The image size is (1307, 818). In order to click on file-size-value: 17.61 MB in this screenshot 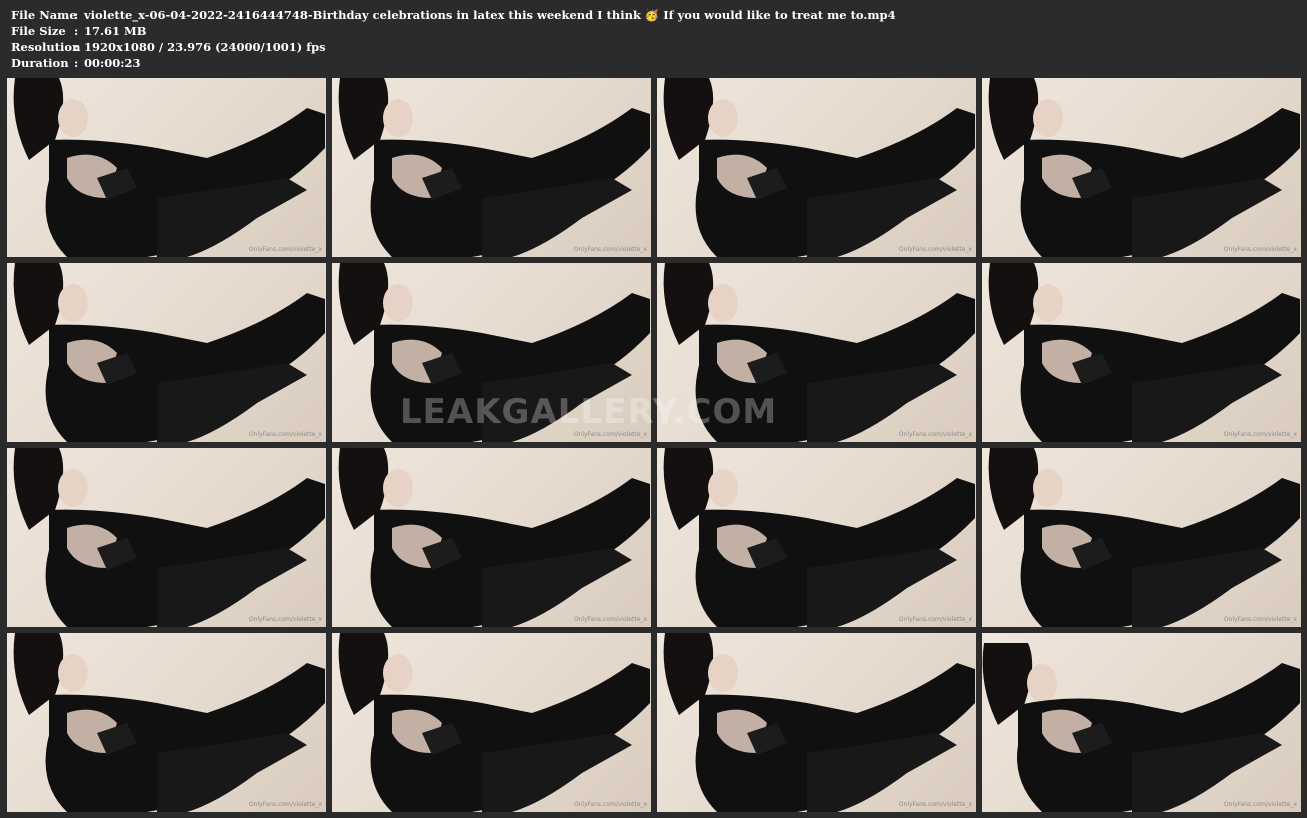, I will do `click(115, 31)`.